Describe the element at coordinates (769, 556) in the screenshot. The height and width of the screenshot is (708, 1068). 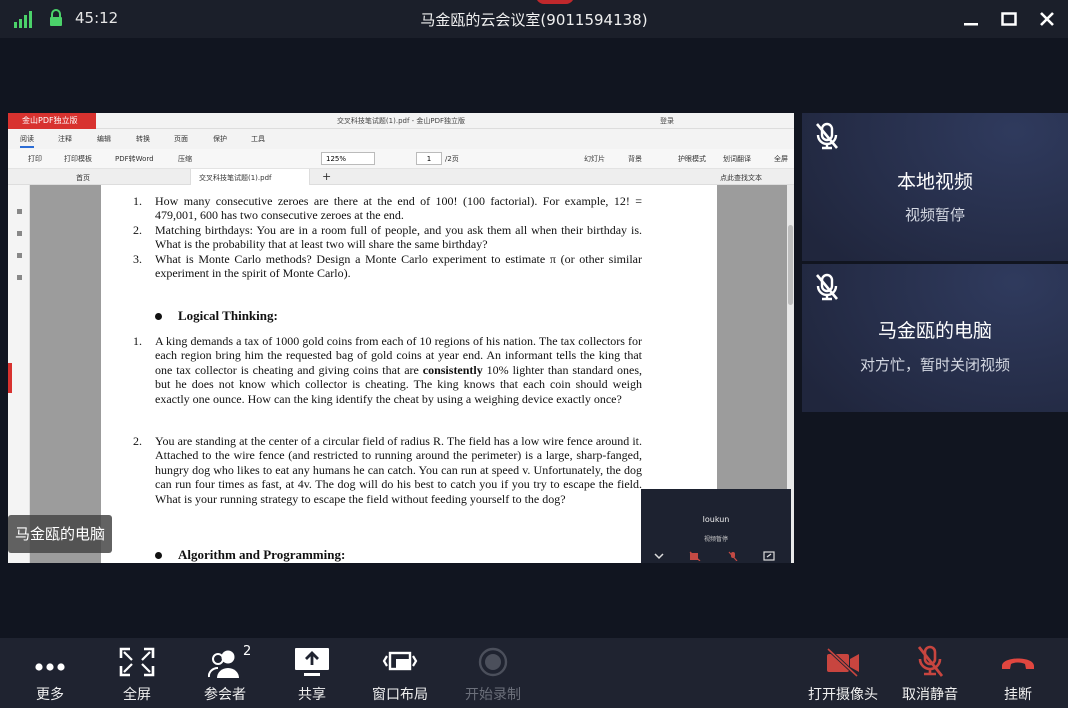
I see `expand-icon` at that location.